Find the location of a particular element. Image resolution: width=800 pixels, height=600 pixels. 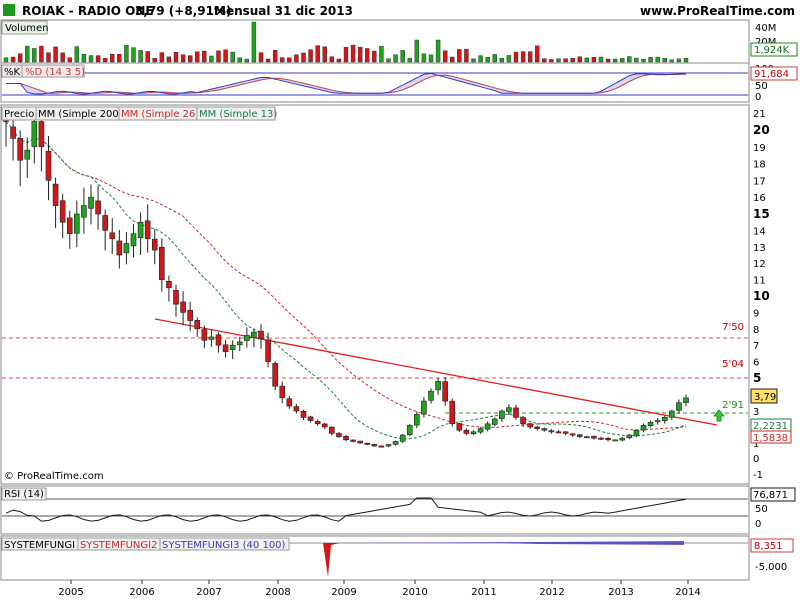

x-axis-year: 2006 is located at coordinates (141, 592).